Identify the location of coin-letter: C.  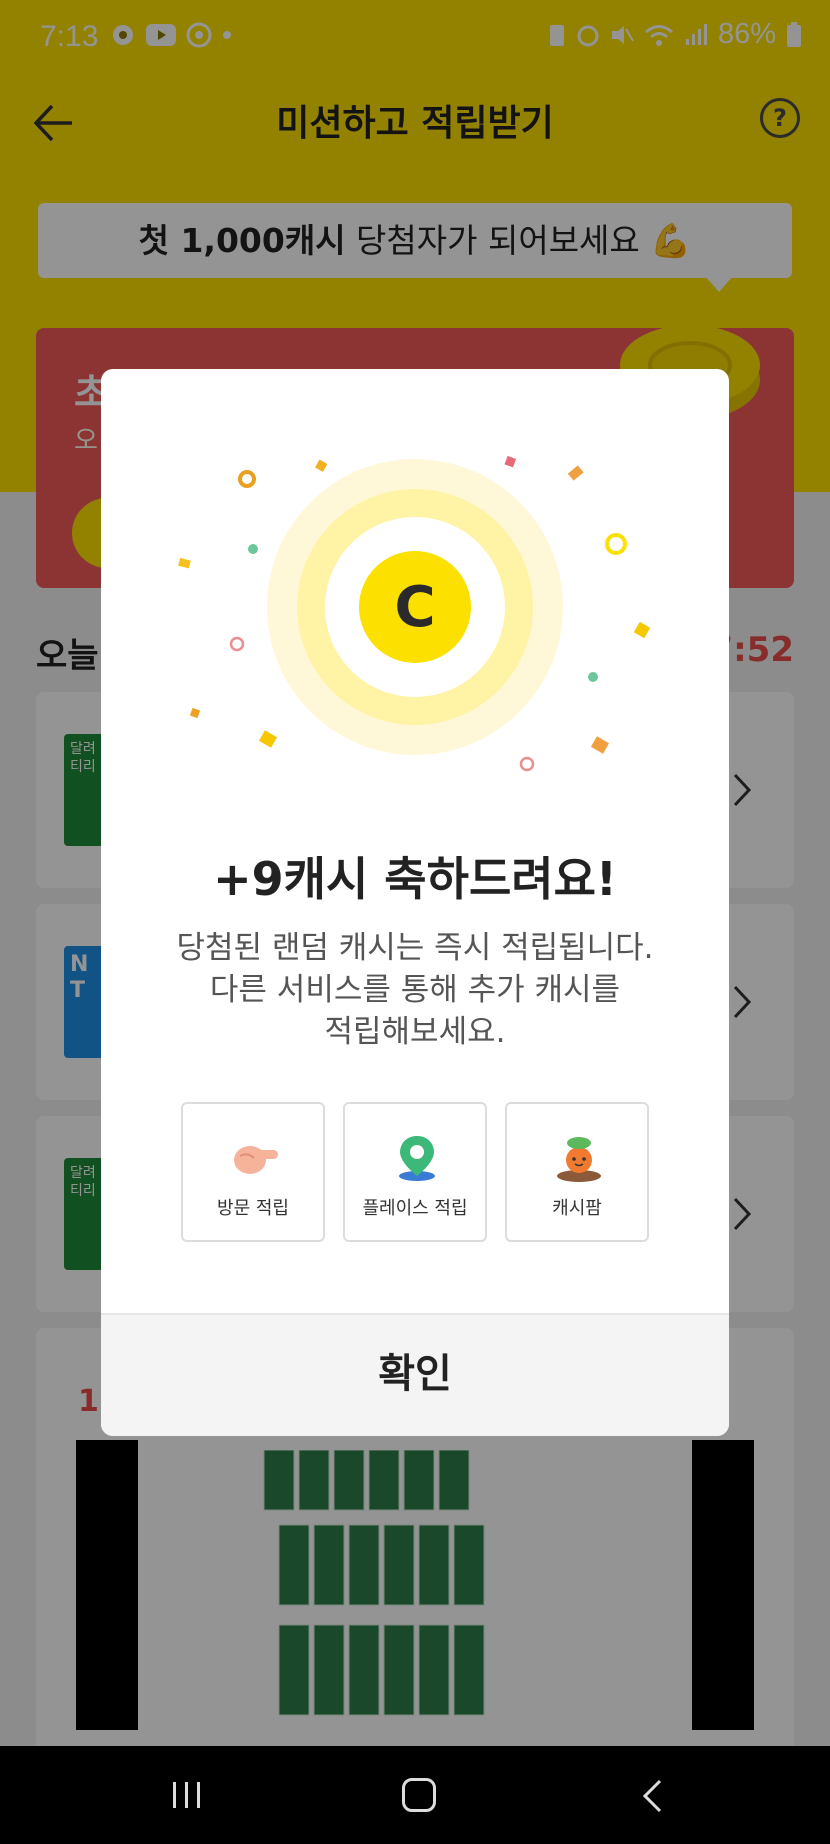
(414, 607).